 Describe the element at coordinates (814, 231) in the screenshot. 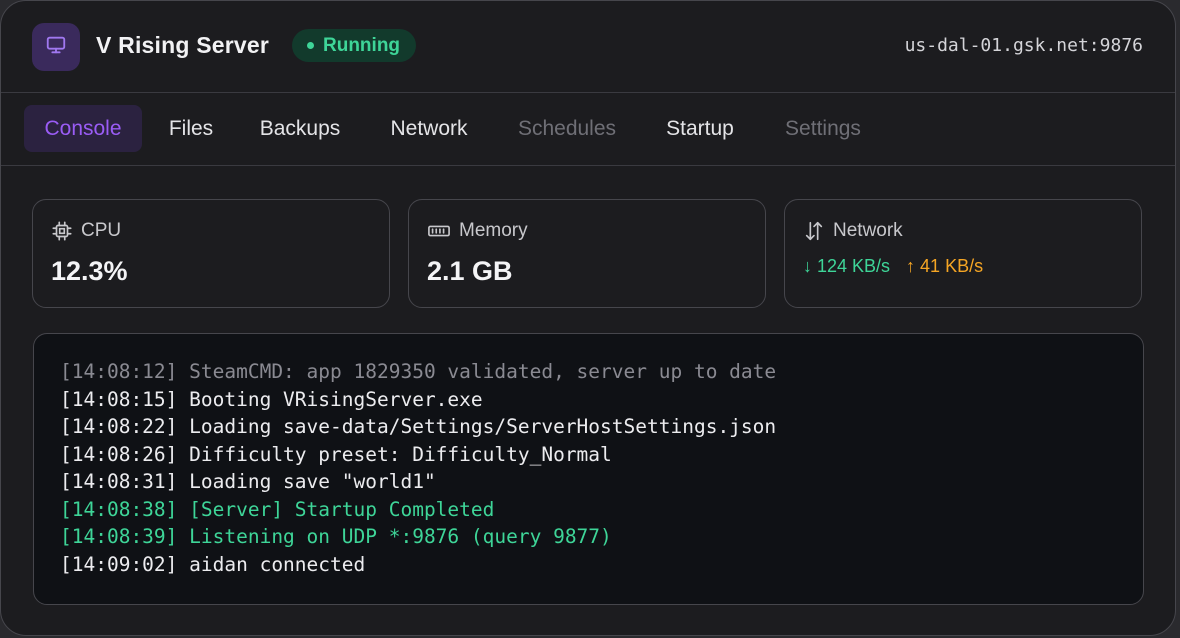

I see `transfer-arrows-icon` at that location.